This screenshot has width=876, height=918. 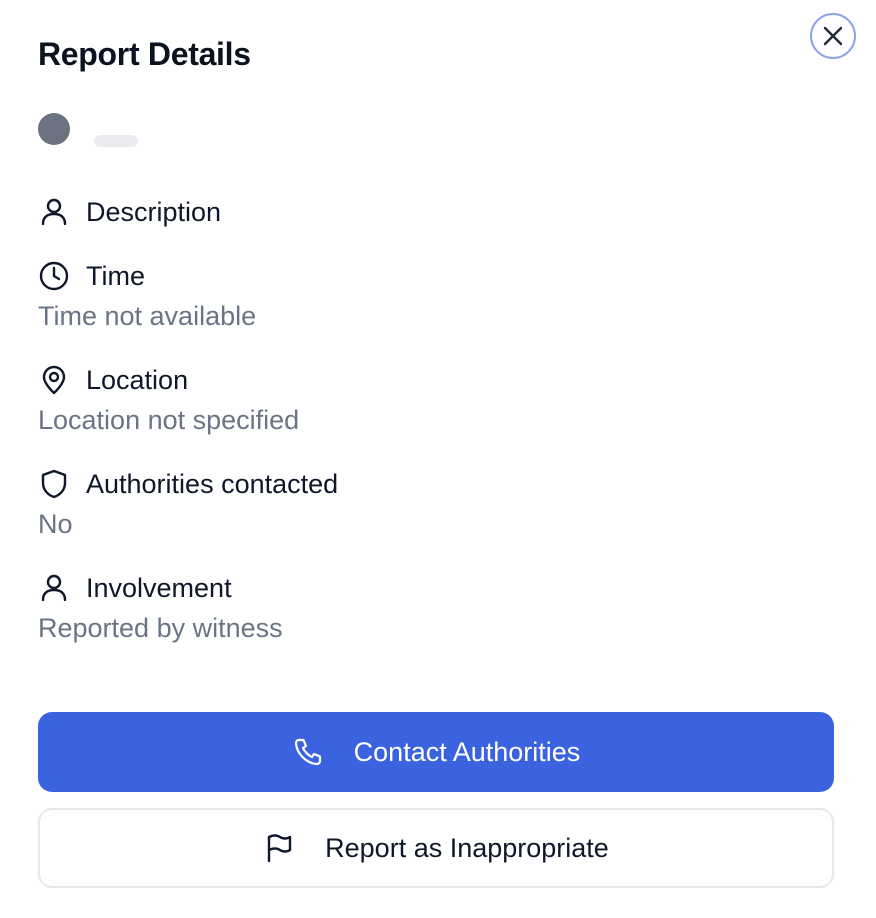 I want to click on report-inappropriate-button: Report as Inappropriate, so click(x=436, y=848).